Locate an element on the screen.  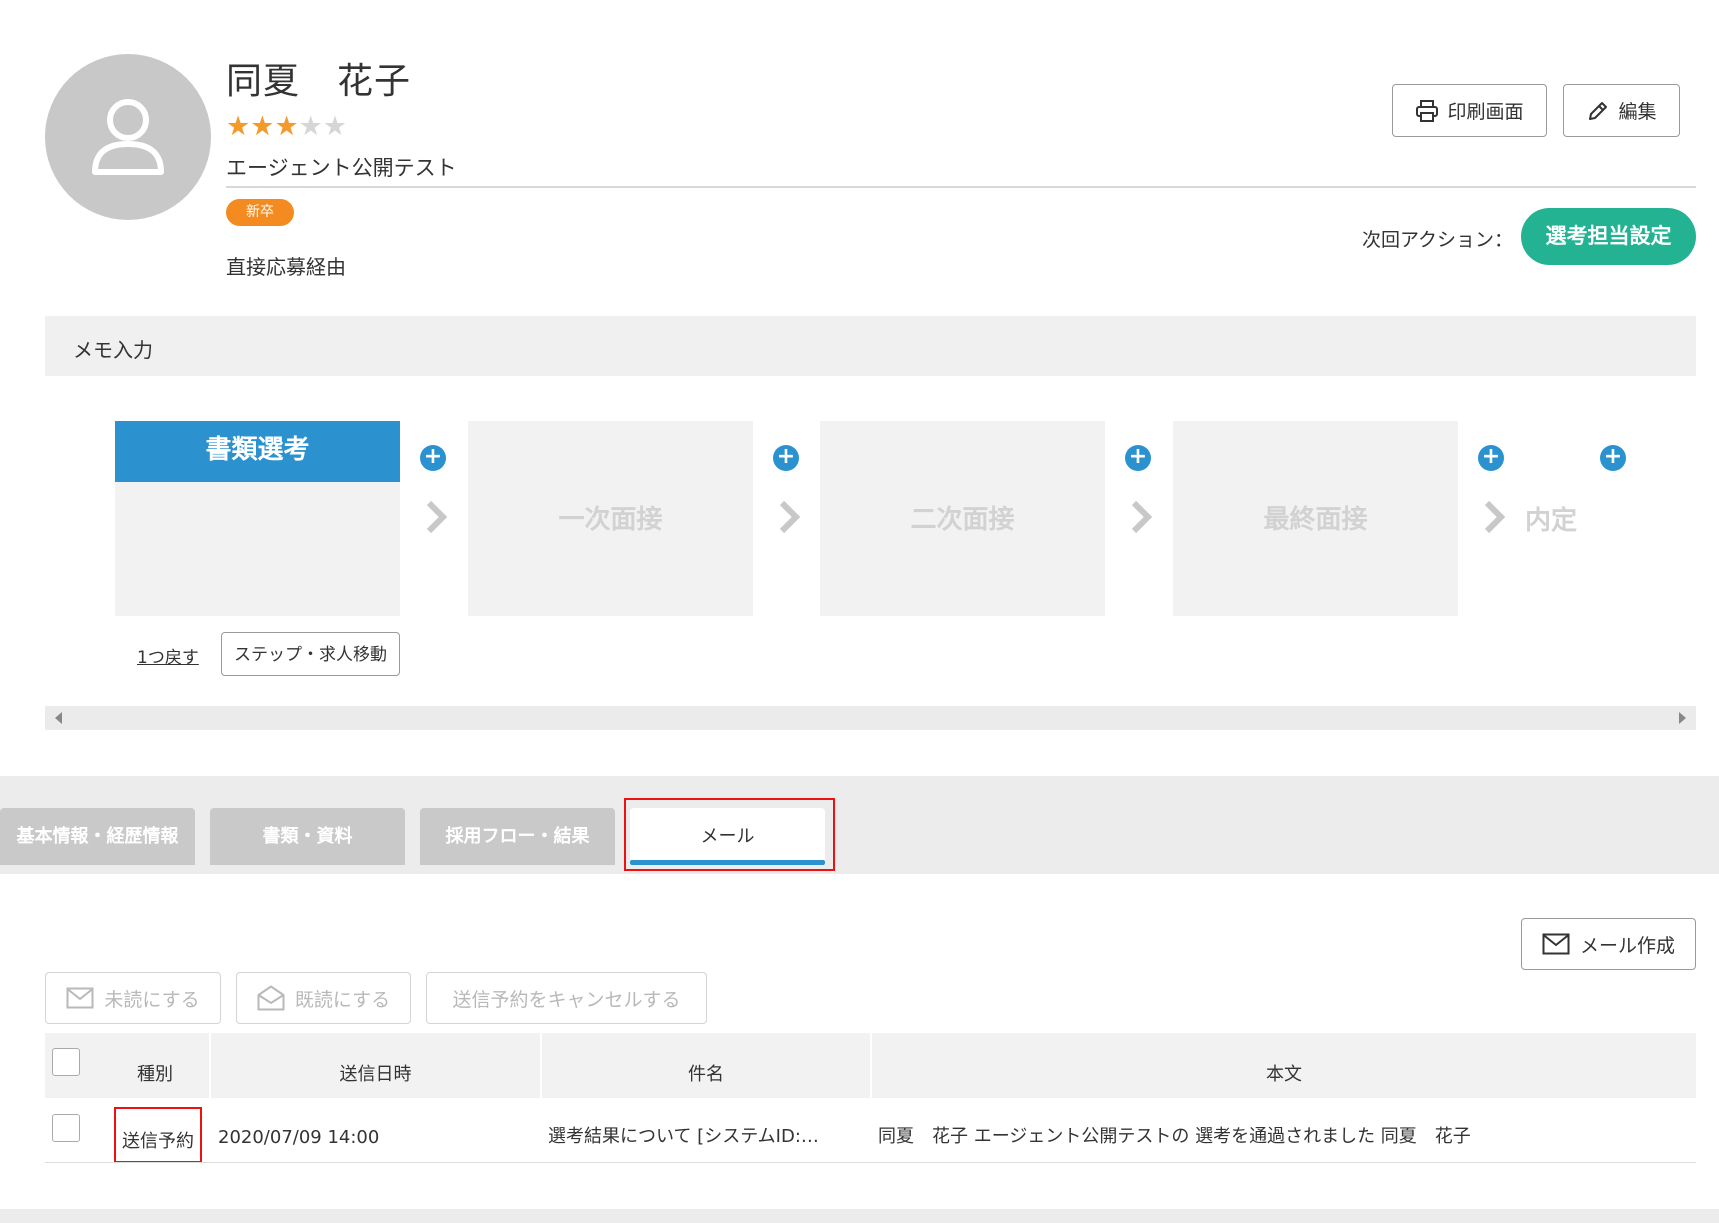
row-divider is located at coordinates (870, 1162).